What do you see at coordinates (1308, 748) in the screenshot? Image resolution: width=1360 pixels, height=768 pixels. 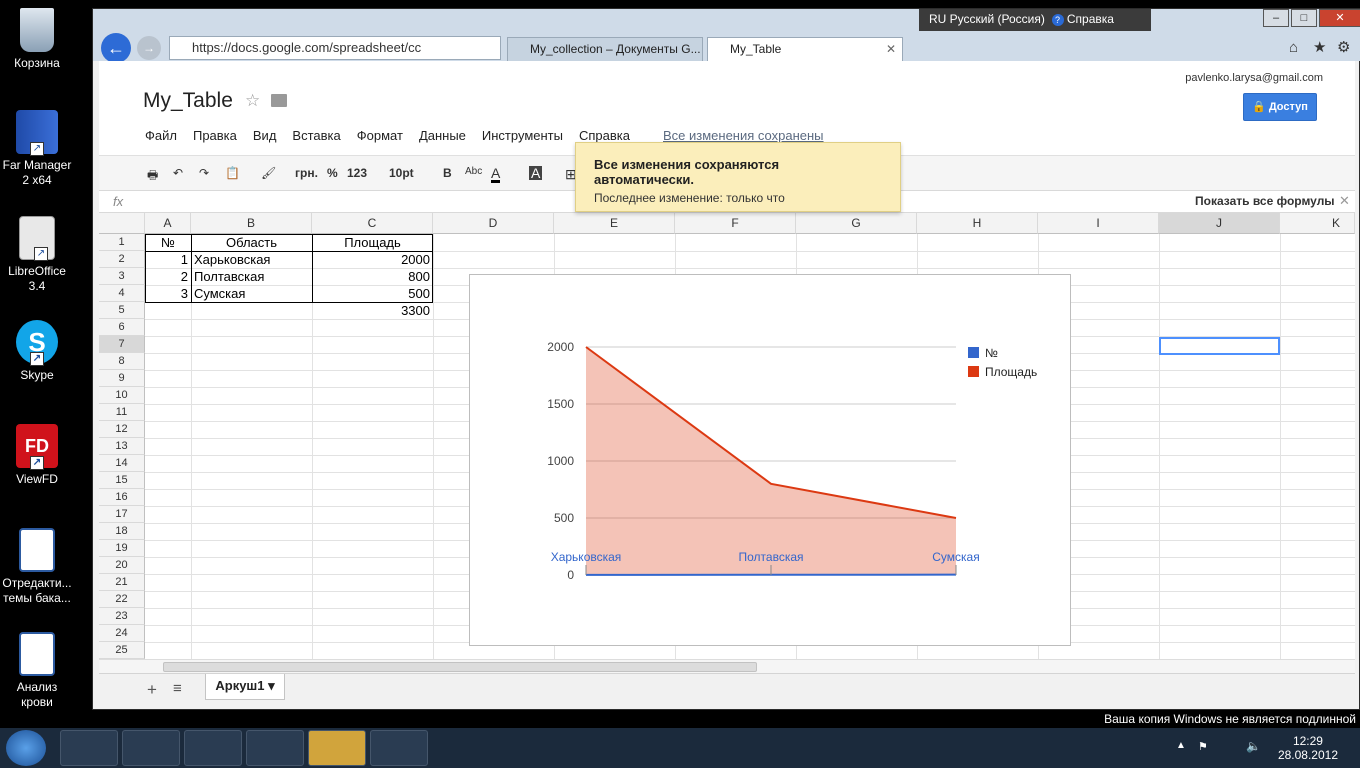 I see `clock: 12:29 28.08.2012` at bounding box center [1308, 748].